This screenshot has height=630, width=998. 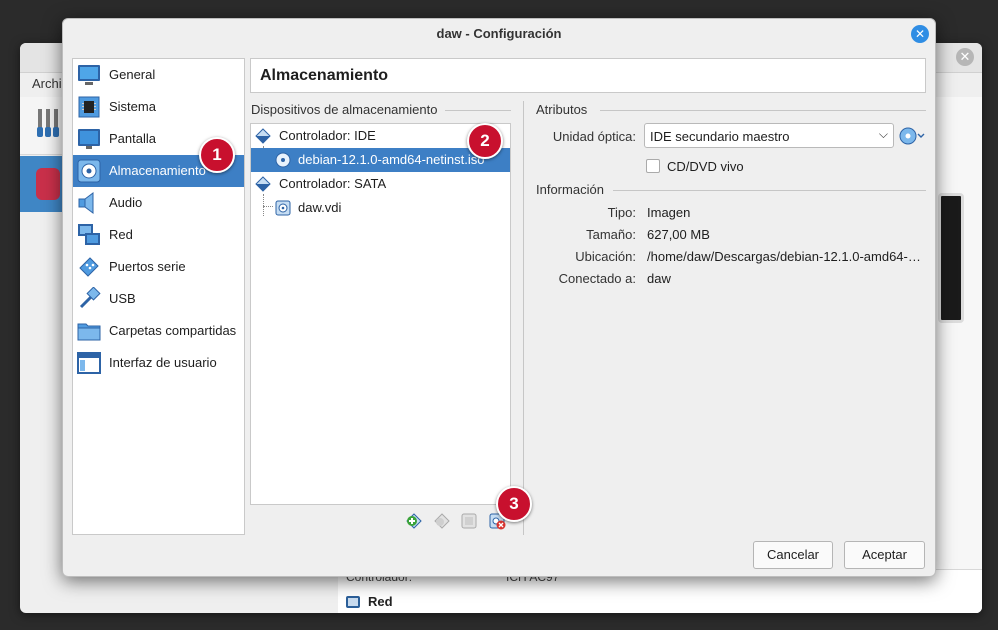 I want to click on annotation-badge-1: 1, so click(x=217, y=155).